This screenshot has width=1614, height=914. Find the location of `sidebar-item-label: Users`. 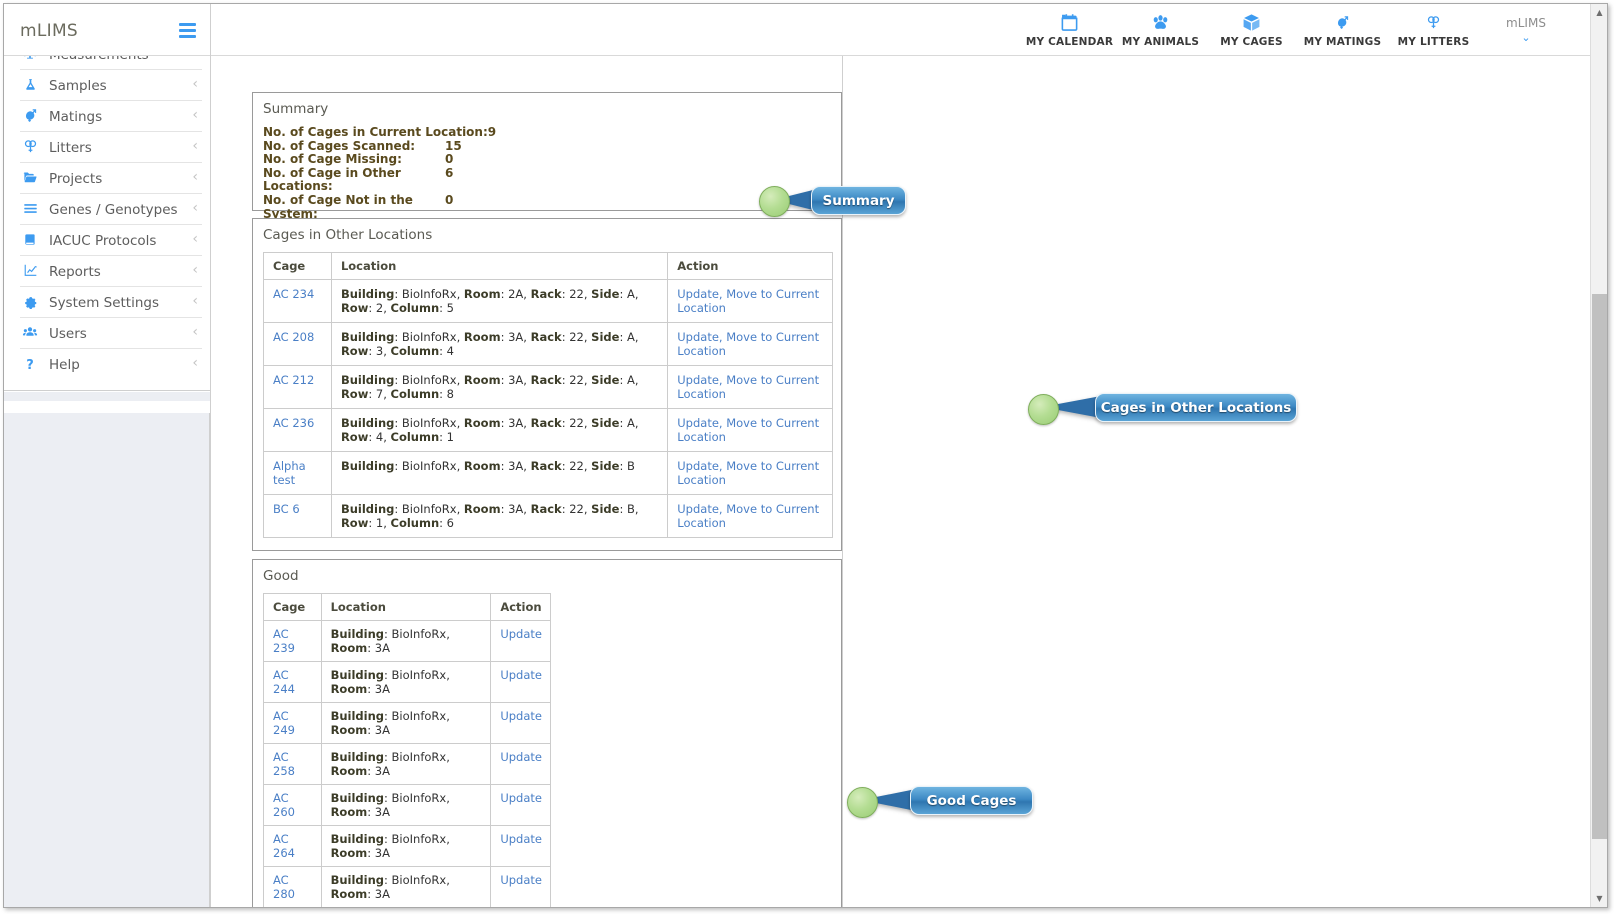

sidebar-item-label: Users is located at coordinates (68, 334).